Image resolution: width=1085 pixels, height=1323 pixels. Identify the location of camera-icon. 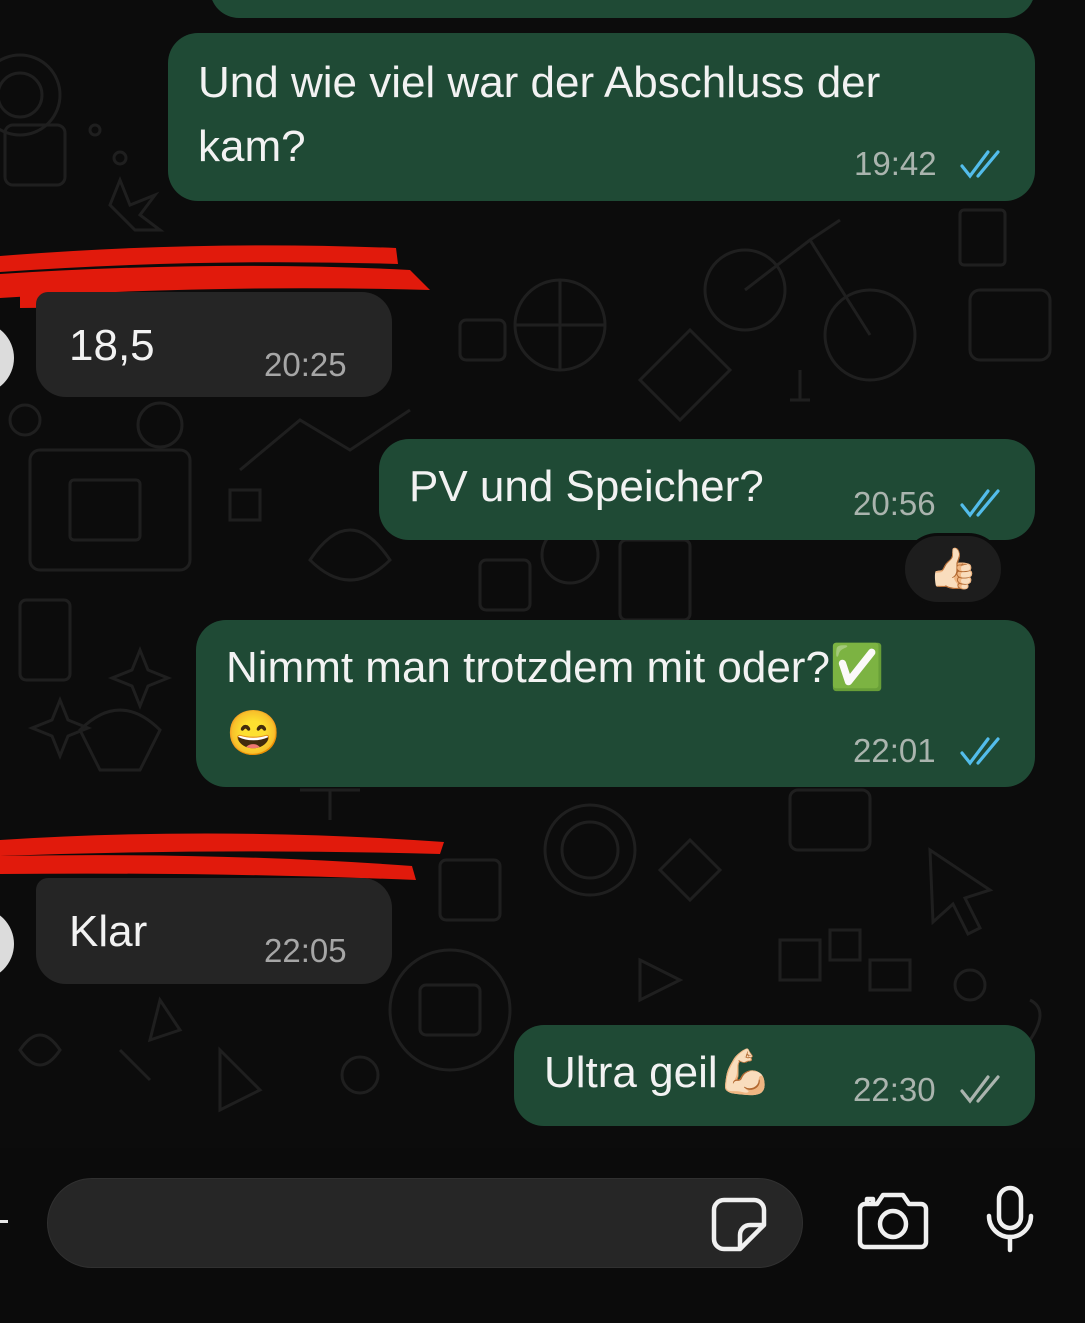
(893, 1220).